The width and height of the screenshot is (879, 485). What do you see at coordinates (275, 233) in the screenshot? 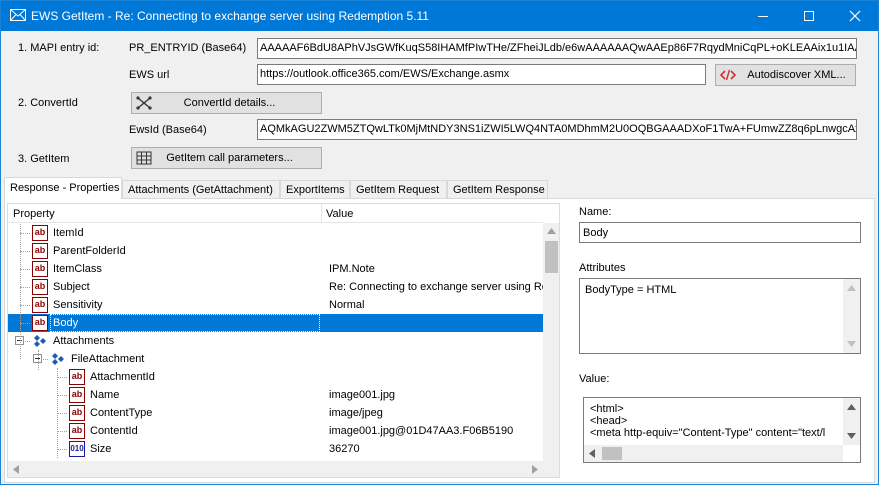
I see `tree-row: ab ItemId` at bounding box center [275, 233].